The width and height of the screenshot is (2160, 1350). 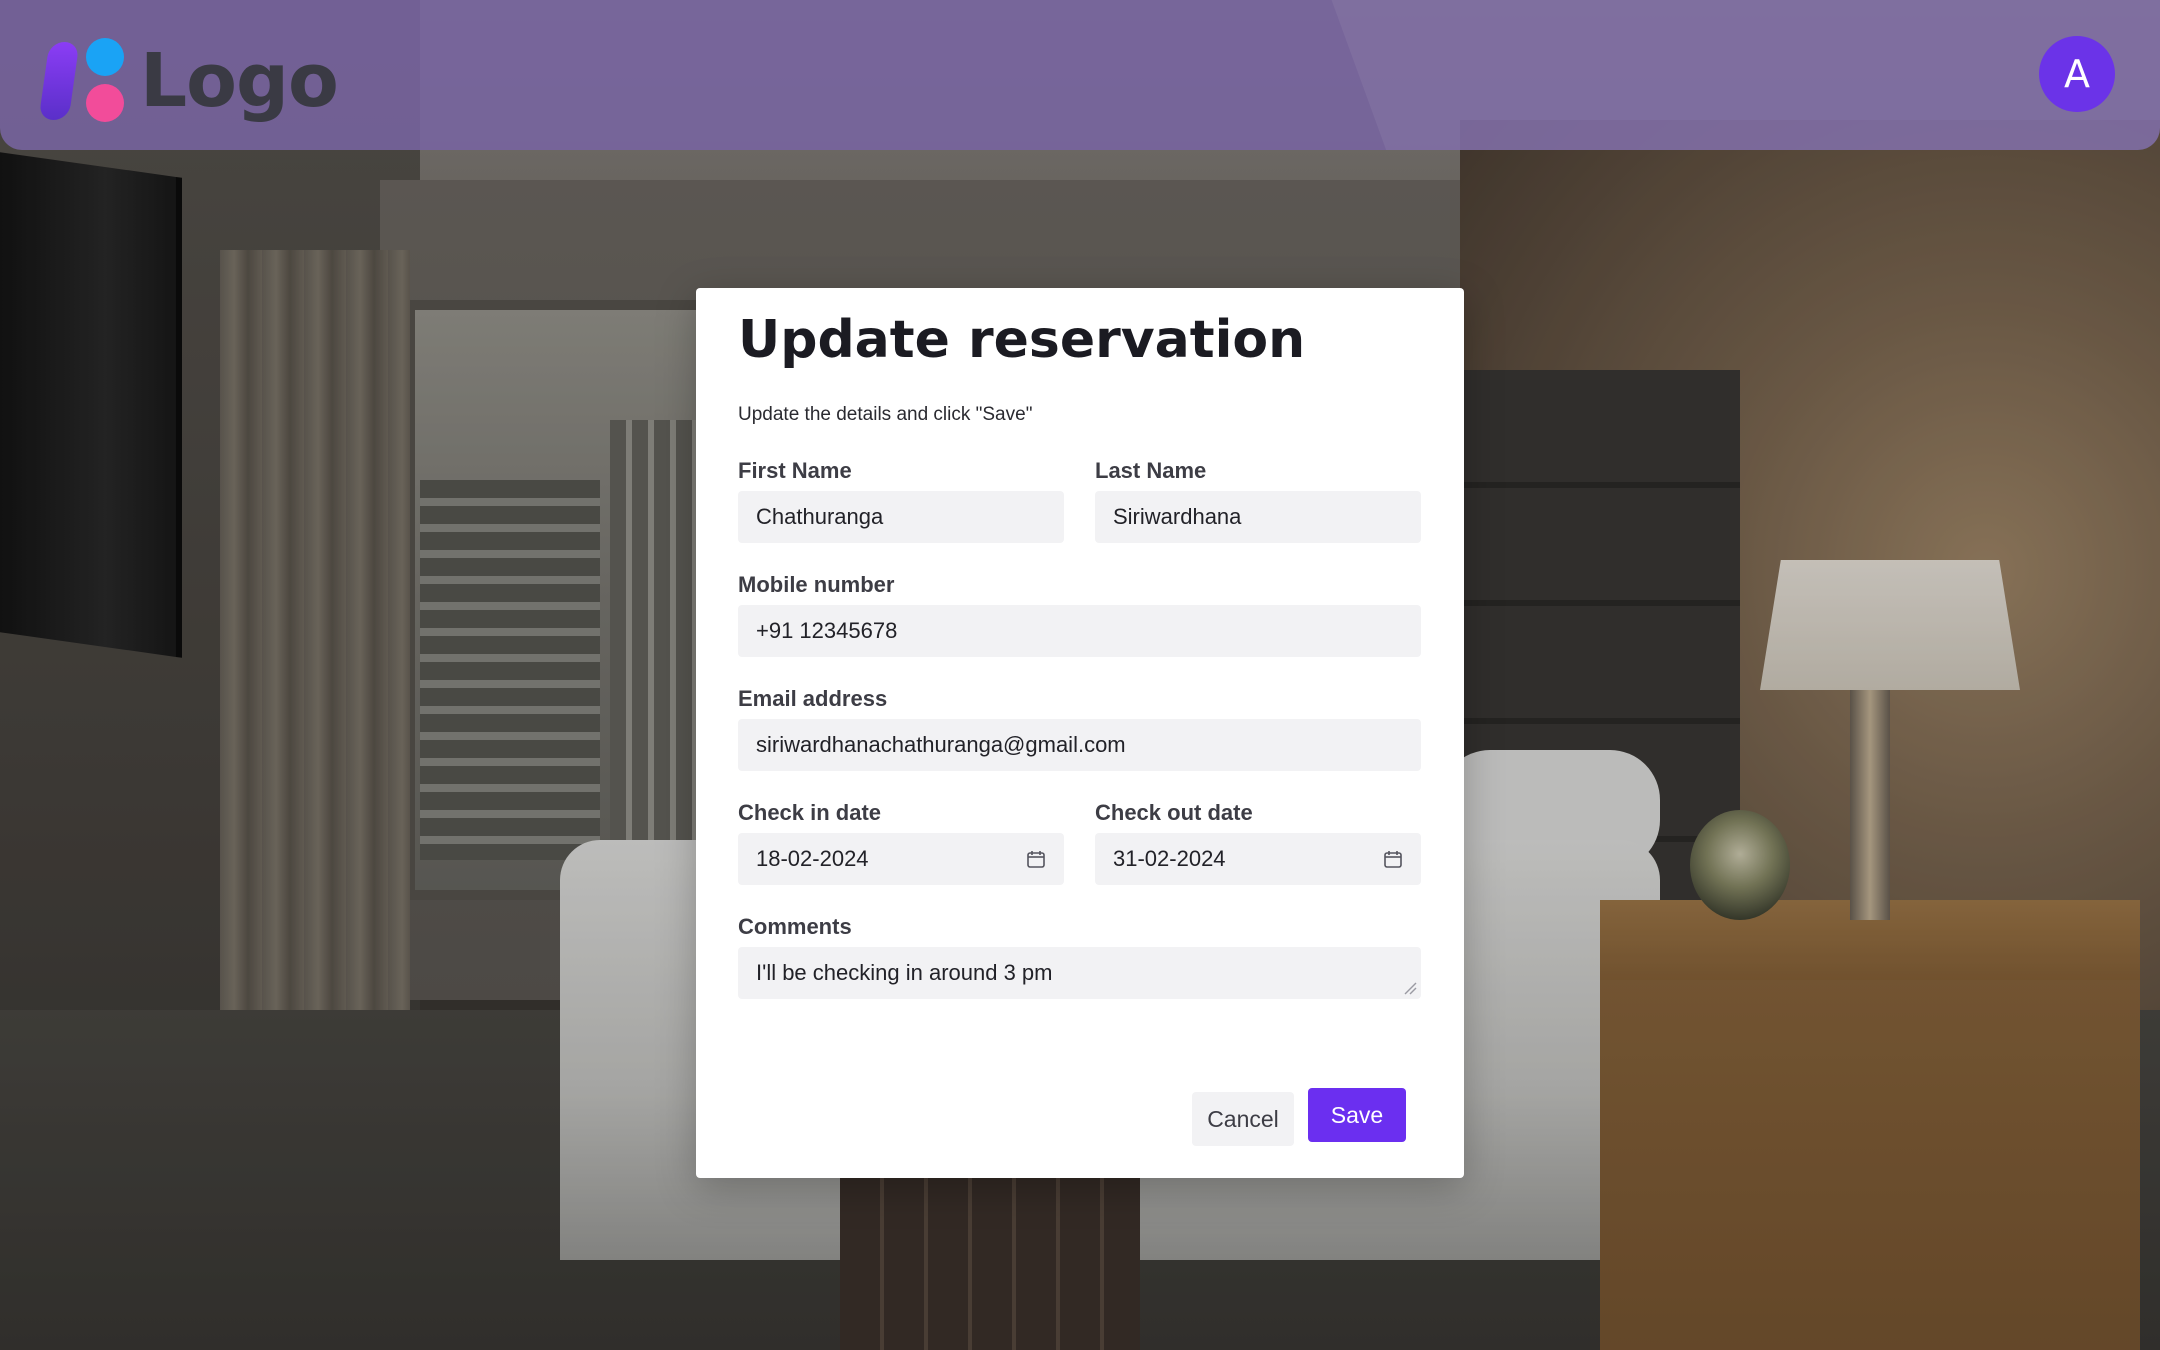 What do you see at coordinates (1243, 1119) in the screenshot?
I see `cancel-button: Cancel` at bounding box center [1243, 1119].